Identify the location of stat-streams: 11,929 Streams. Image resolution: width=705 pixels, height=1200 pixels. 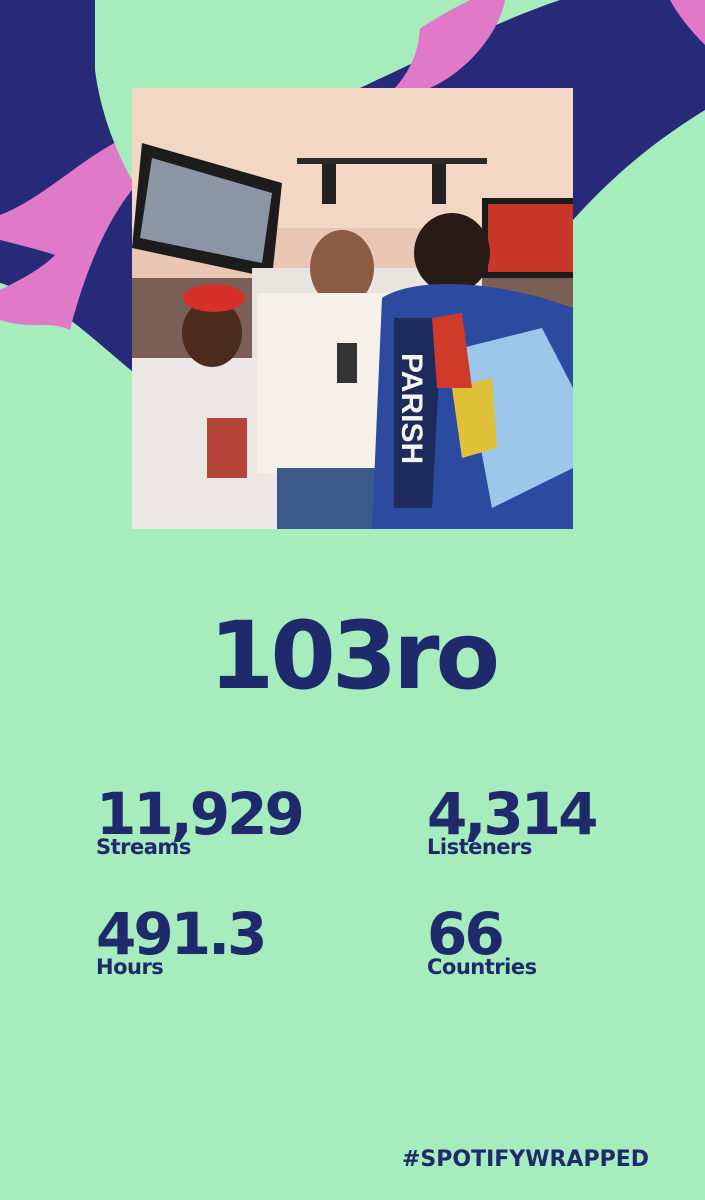
(200, 821).